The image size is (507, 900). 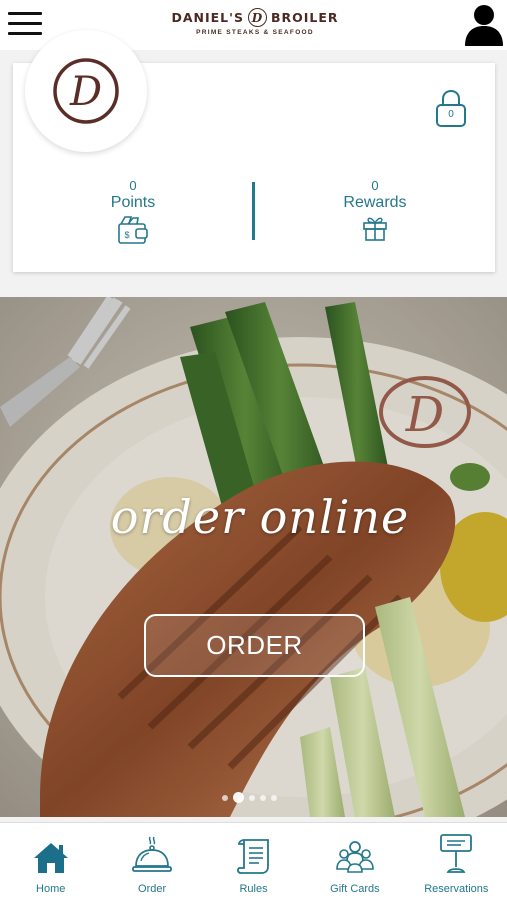 I want to click on user-icon, so click(x=484, y=25).